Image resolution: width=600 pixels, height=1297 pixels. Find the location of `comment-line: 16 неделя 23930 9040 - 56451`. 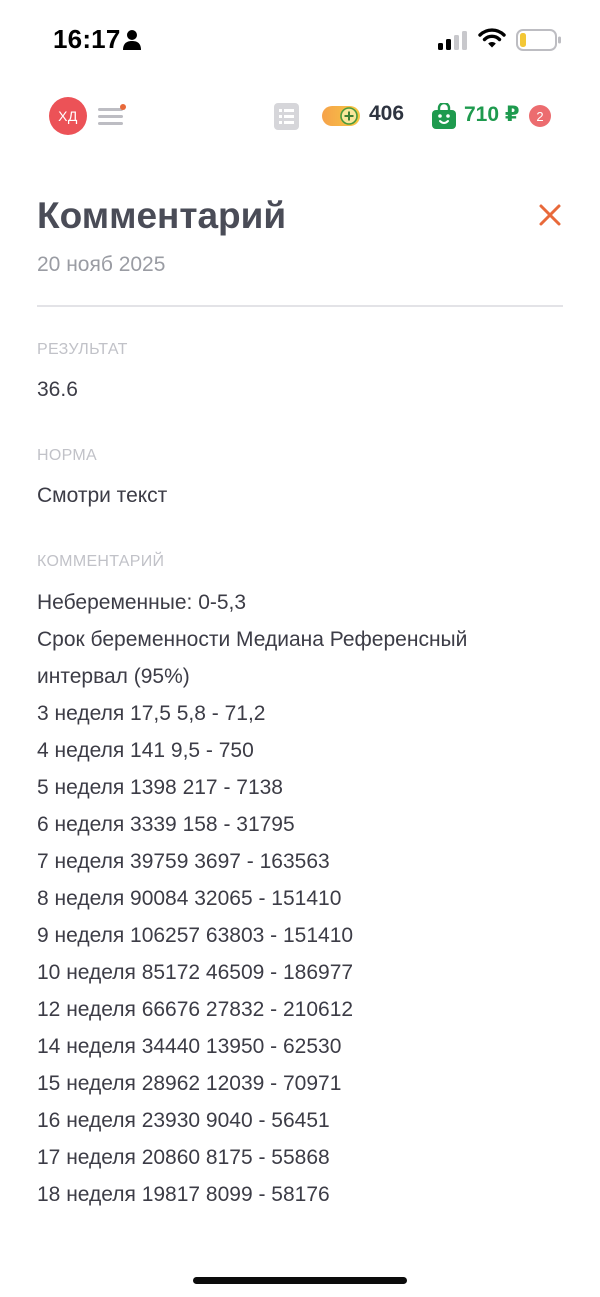

comment-line: 16 неделя 23930 9040 - 56451 is located at coordinates (183, 1120).